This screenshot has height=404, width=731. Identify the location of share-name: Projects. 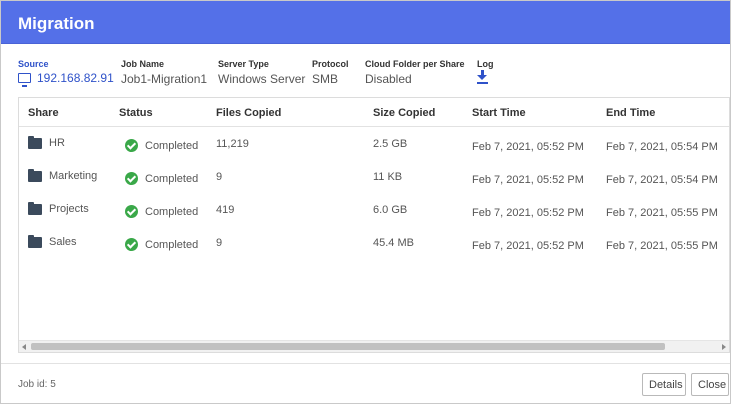
(69, 209).